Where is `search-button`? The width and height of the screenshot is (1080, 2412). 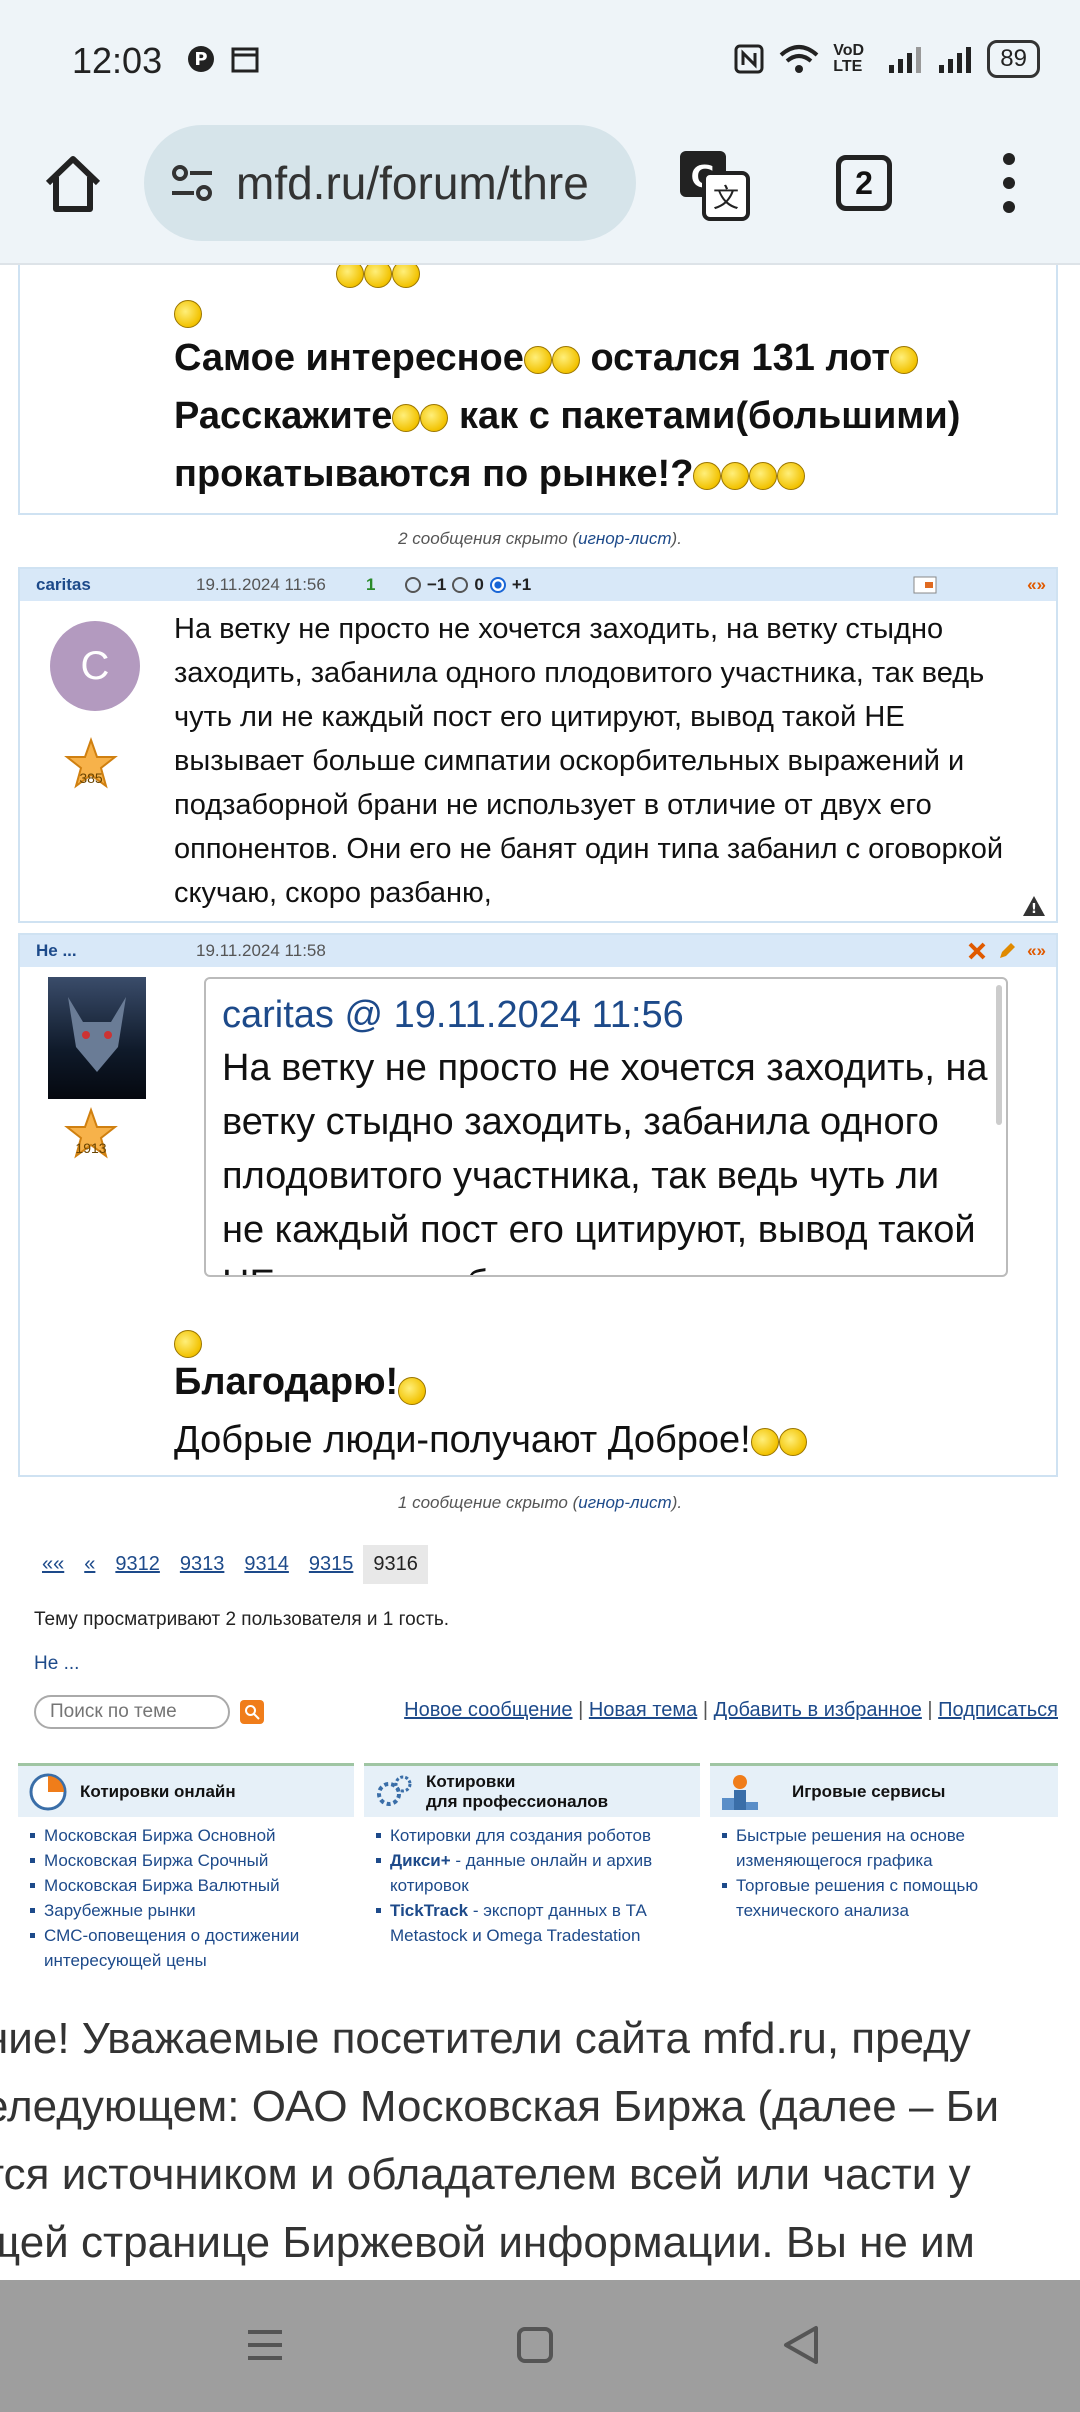
search-button is located at coordinates (252, 1712).